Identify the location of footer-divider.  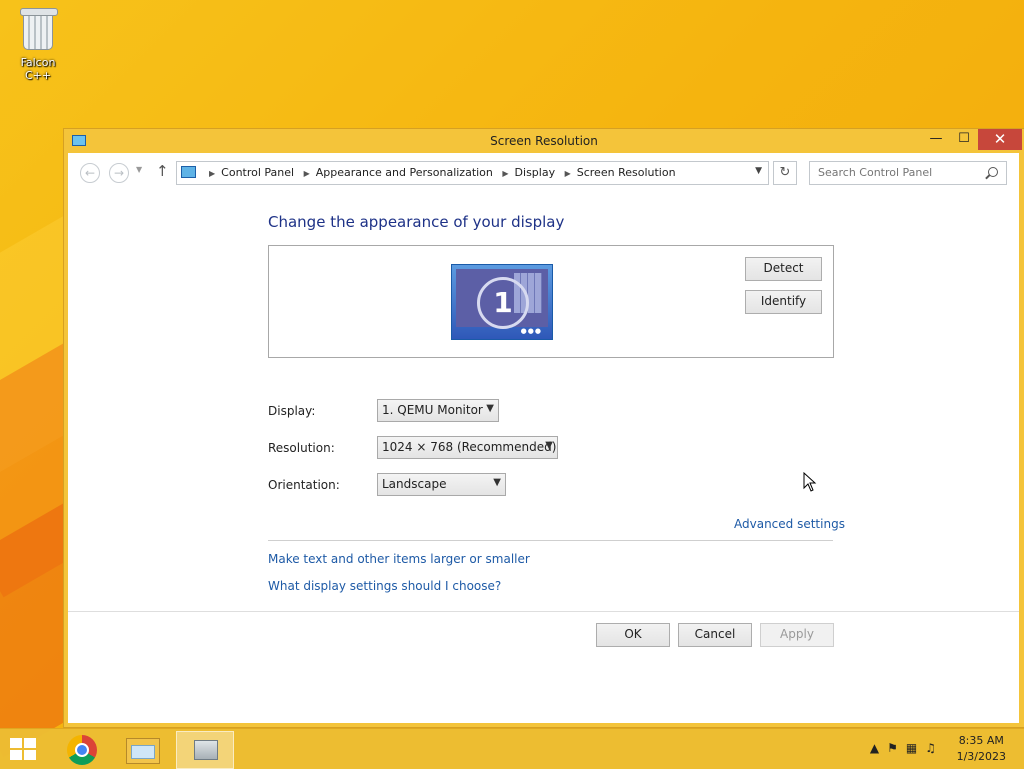
(543, 611).